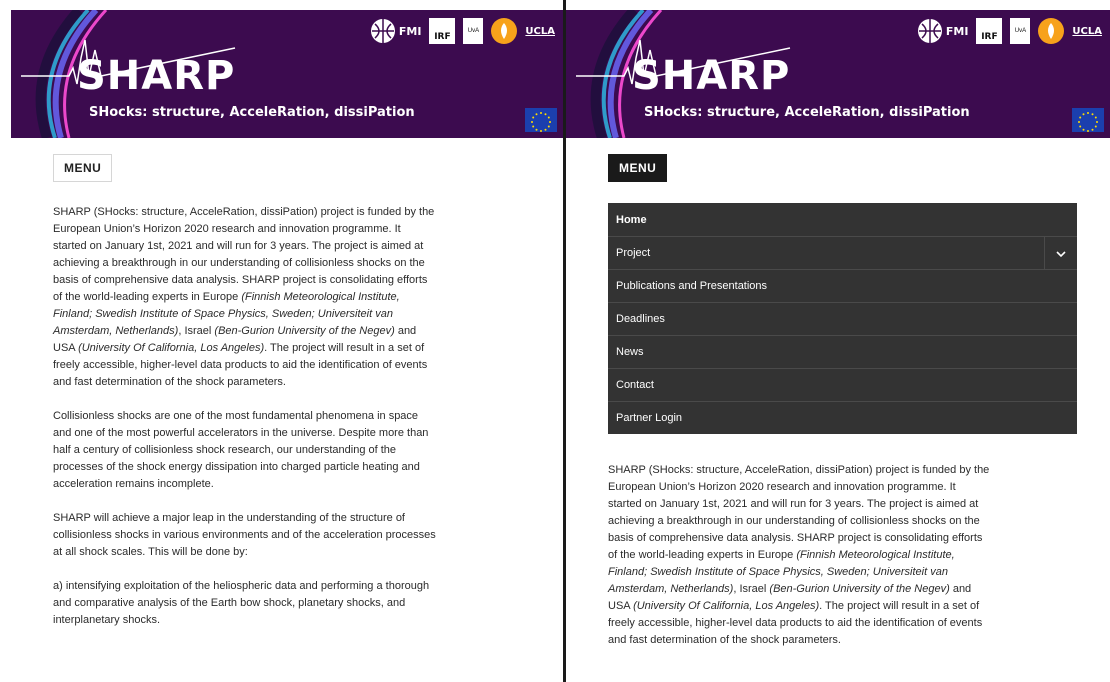 The image size is (1110, 682). I want to click on nav-item-label: Project, so click(633, 253).